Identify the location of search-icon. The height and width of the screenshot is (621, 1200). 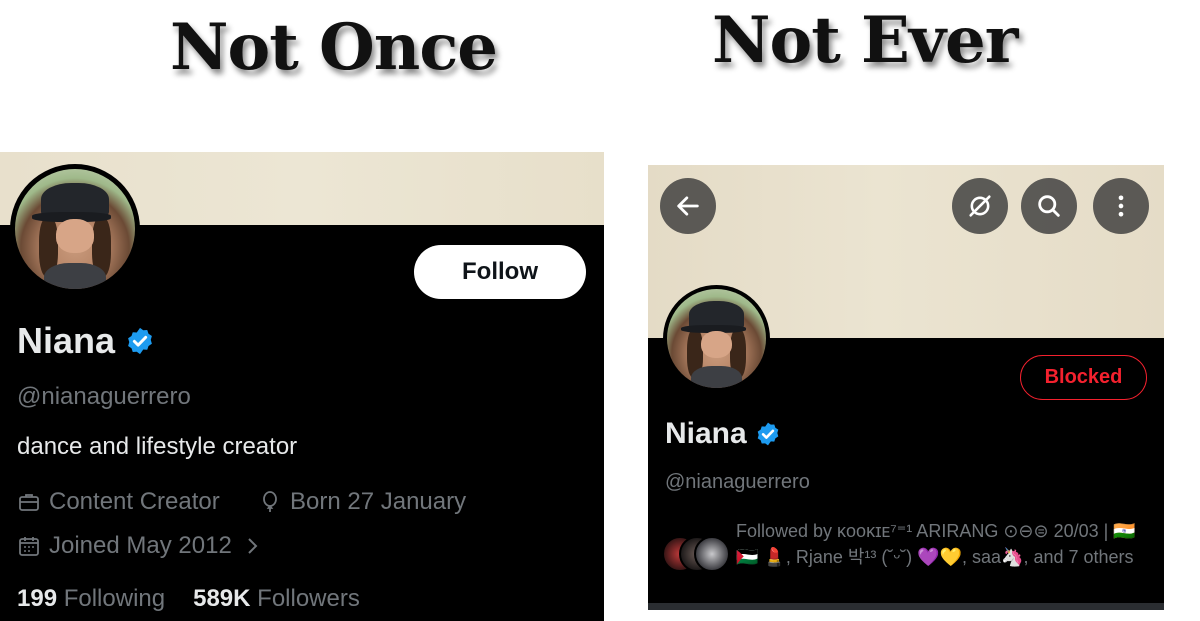
(1049, 206).